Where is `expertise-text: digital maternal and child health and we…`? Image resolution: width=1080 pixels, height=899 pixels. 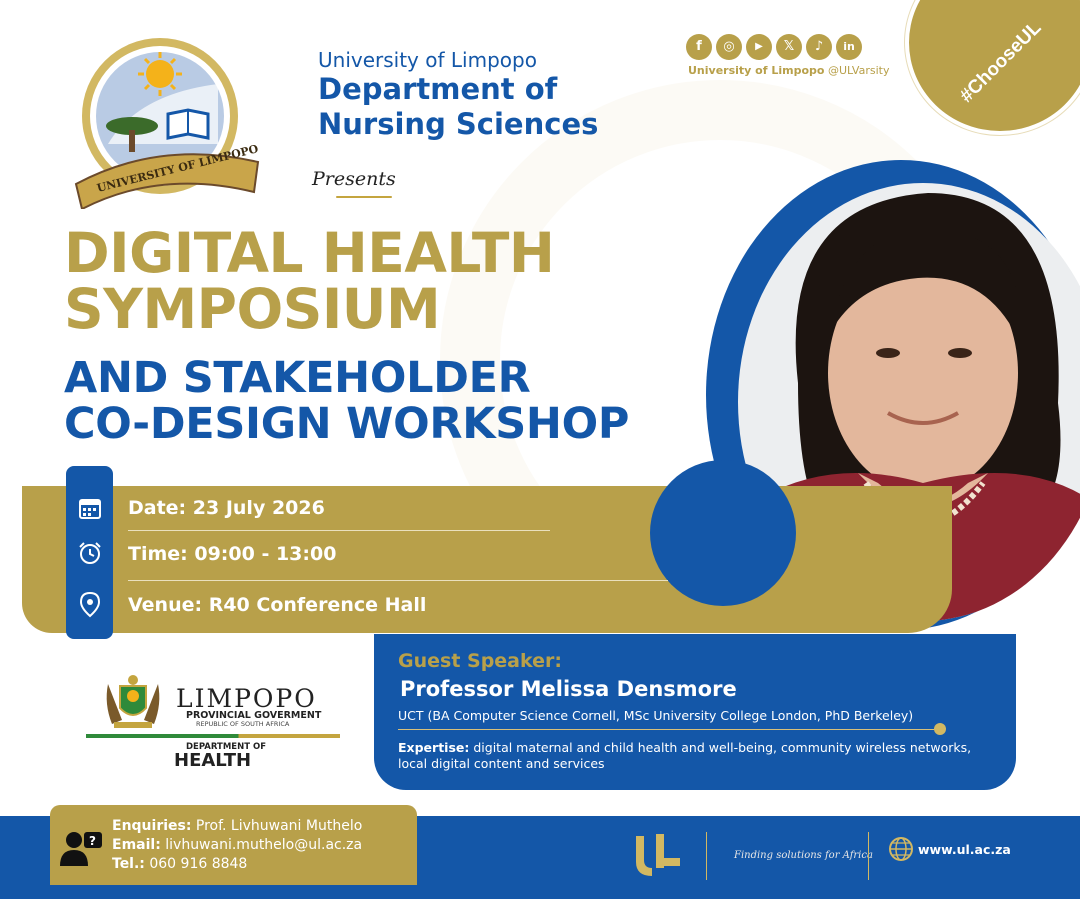 expertise-text: digital maternal and child health and we… is located at coordinates (685, 756).